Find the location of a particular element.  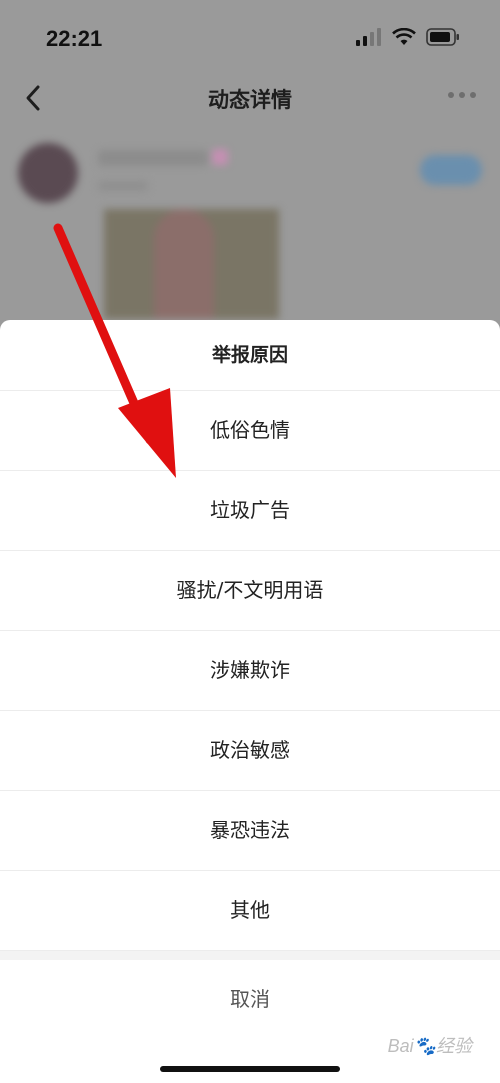

post-image is located at coordinates (191, 264).